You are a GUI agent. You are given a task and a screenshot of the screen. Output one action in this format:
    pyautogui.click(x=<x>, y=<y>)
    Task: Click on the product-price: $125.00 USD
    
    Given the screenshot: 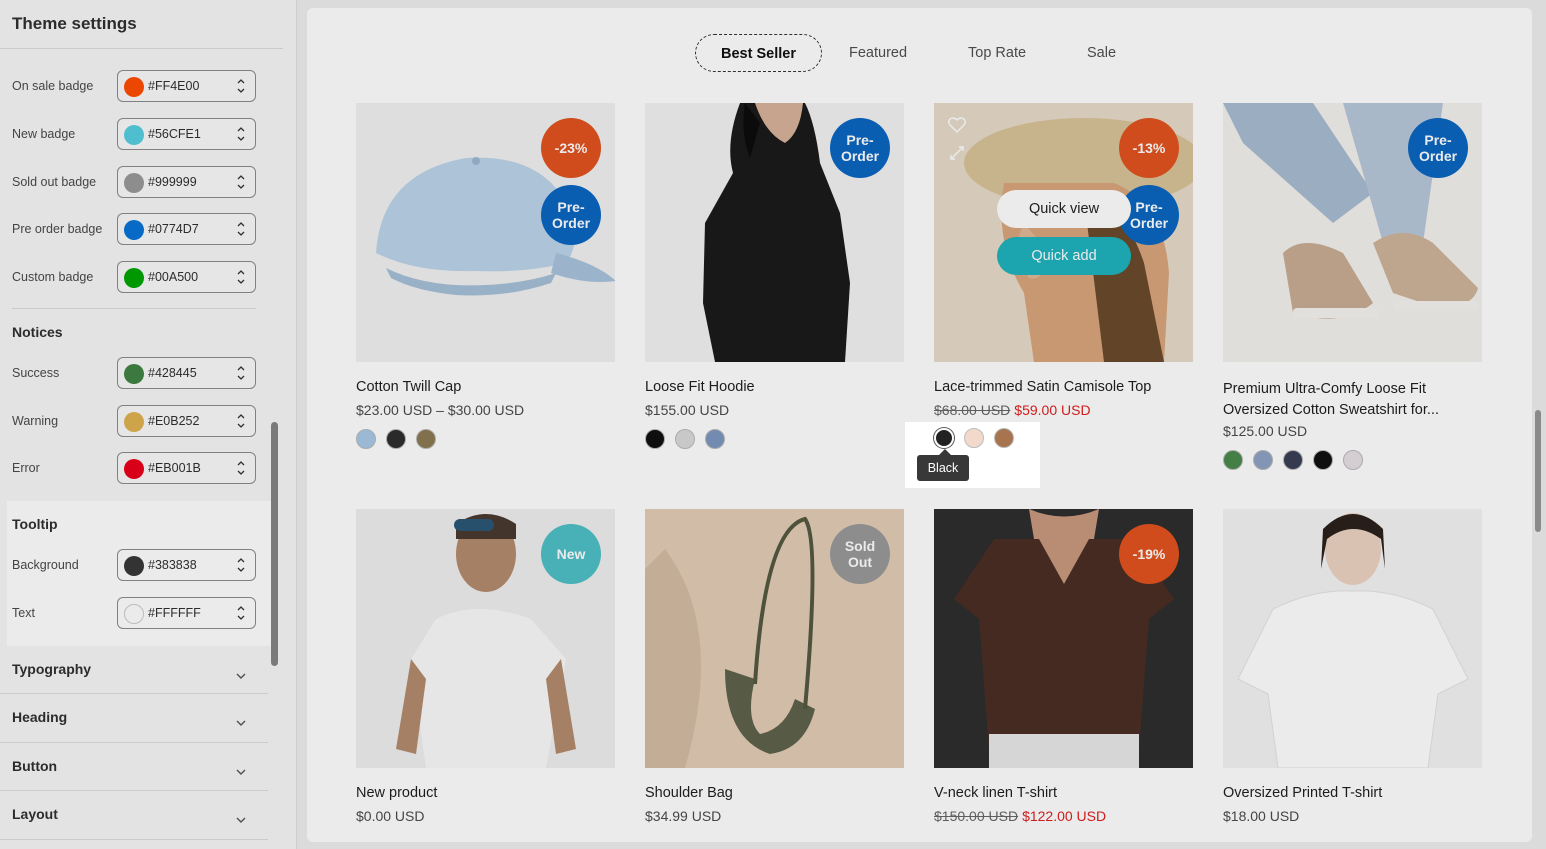 What is the action you would take?
    pyautogui.click(x=1265, y=431)
    